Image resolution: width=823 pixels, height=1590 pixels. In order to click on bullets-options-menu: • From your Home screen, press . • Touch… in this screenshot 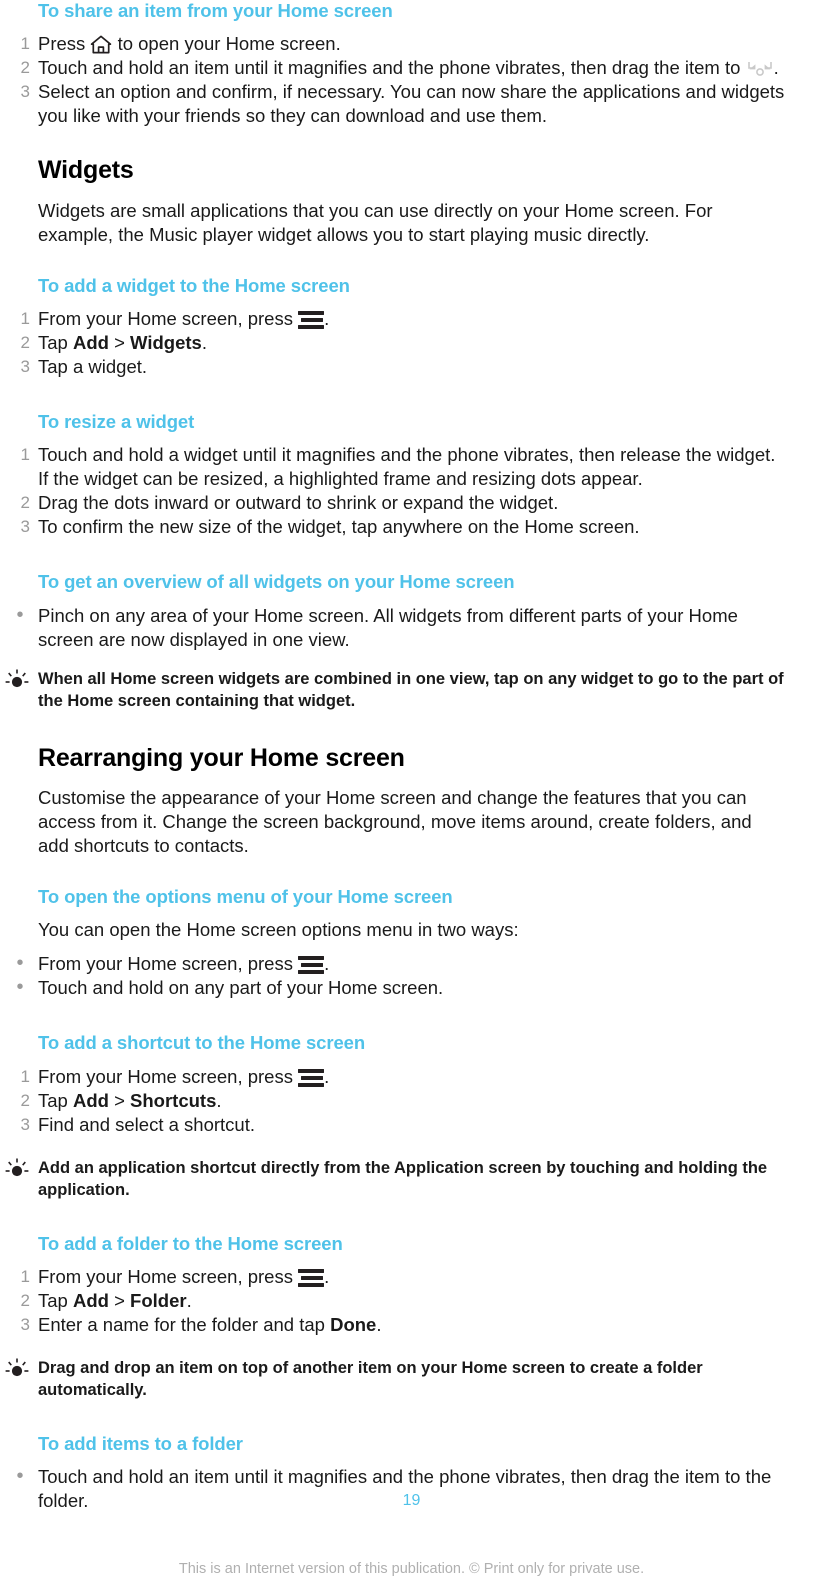, I will do `click(405, 976)`.